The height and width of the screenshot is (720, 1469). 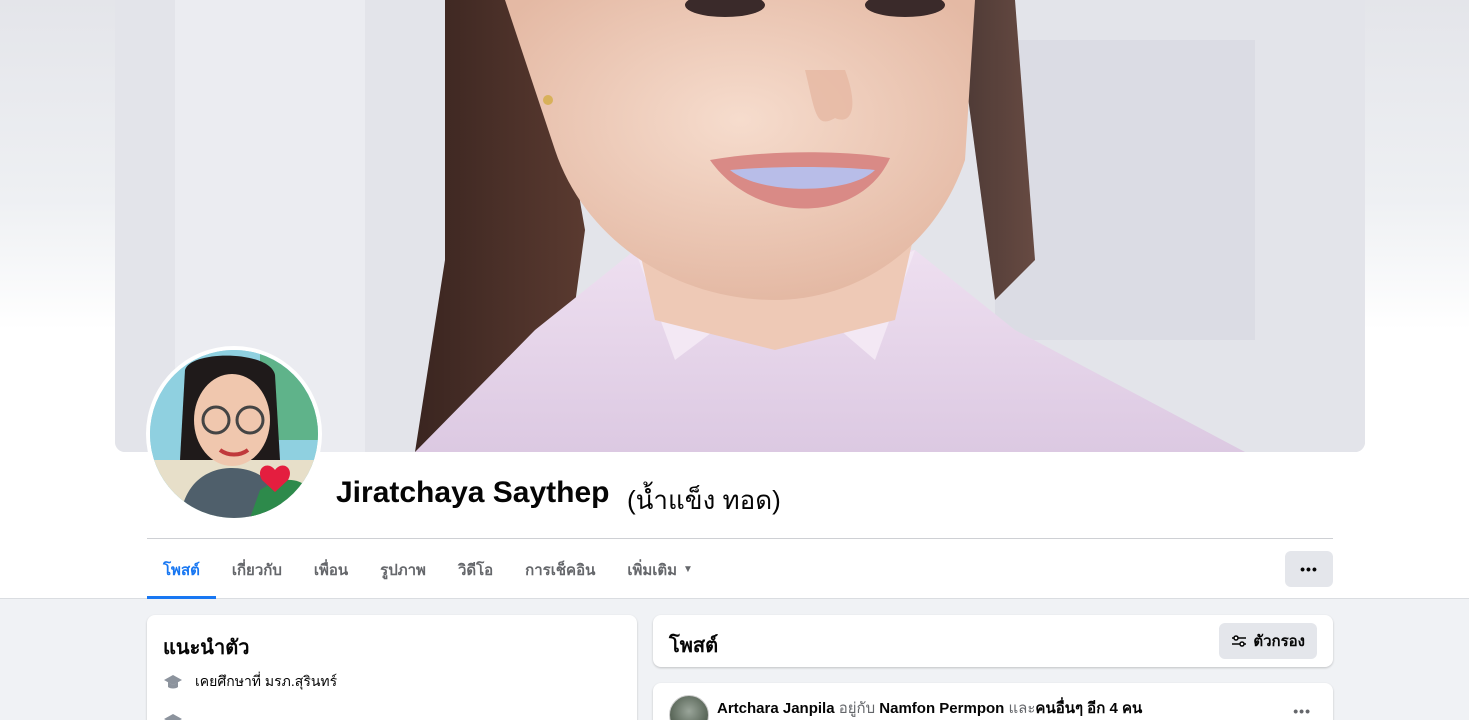 I want to click on post-tagged-link: Namfon Permpon, so click(x=941, y=708).